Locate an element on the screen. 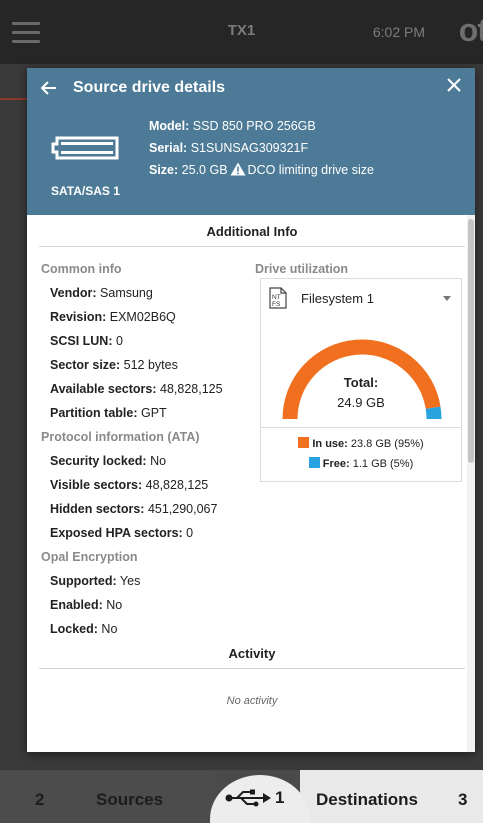 This screenshot has height=823, width=483. drive-serial: Serial: S1SUNSAG309321F is located at coordinates (229, 148).